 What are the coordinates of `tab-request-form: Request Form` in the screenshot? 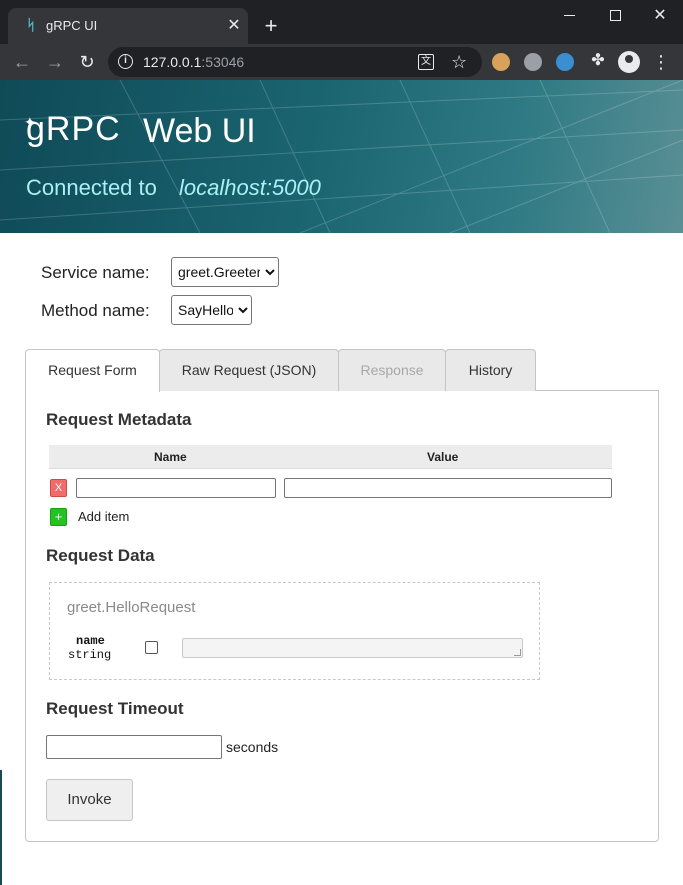 It's located at (92, 370).